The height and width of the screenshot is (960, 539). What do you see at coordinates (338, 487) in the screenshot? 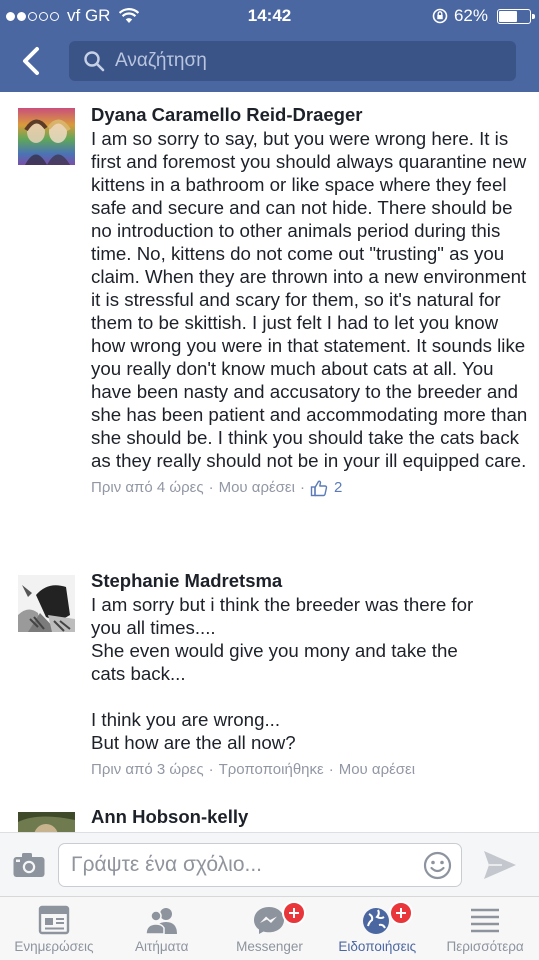
I see `like-count-value: 2` at bounding box center [338, 487].